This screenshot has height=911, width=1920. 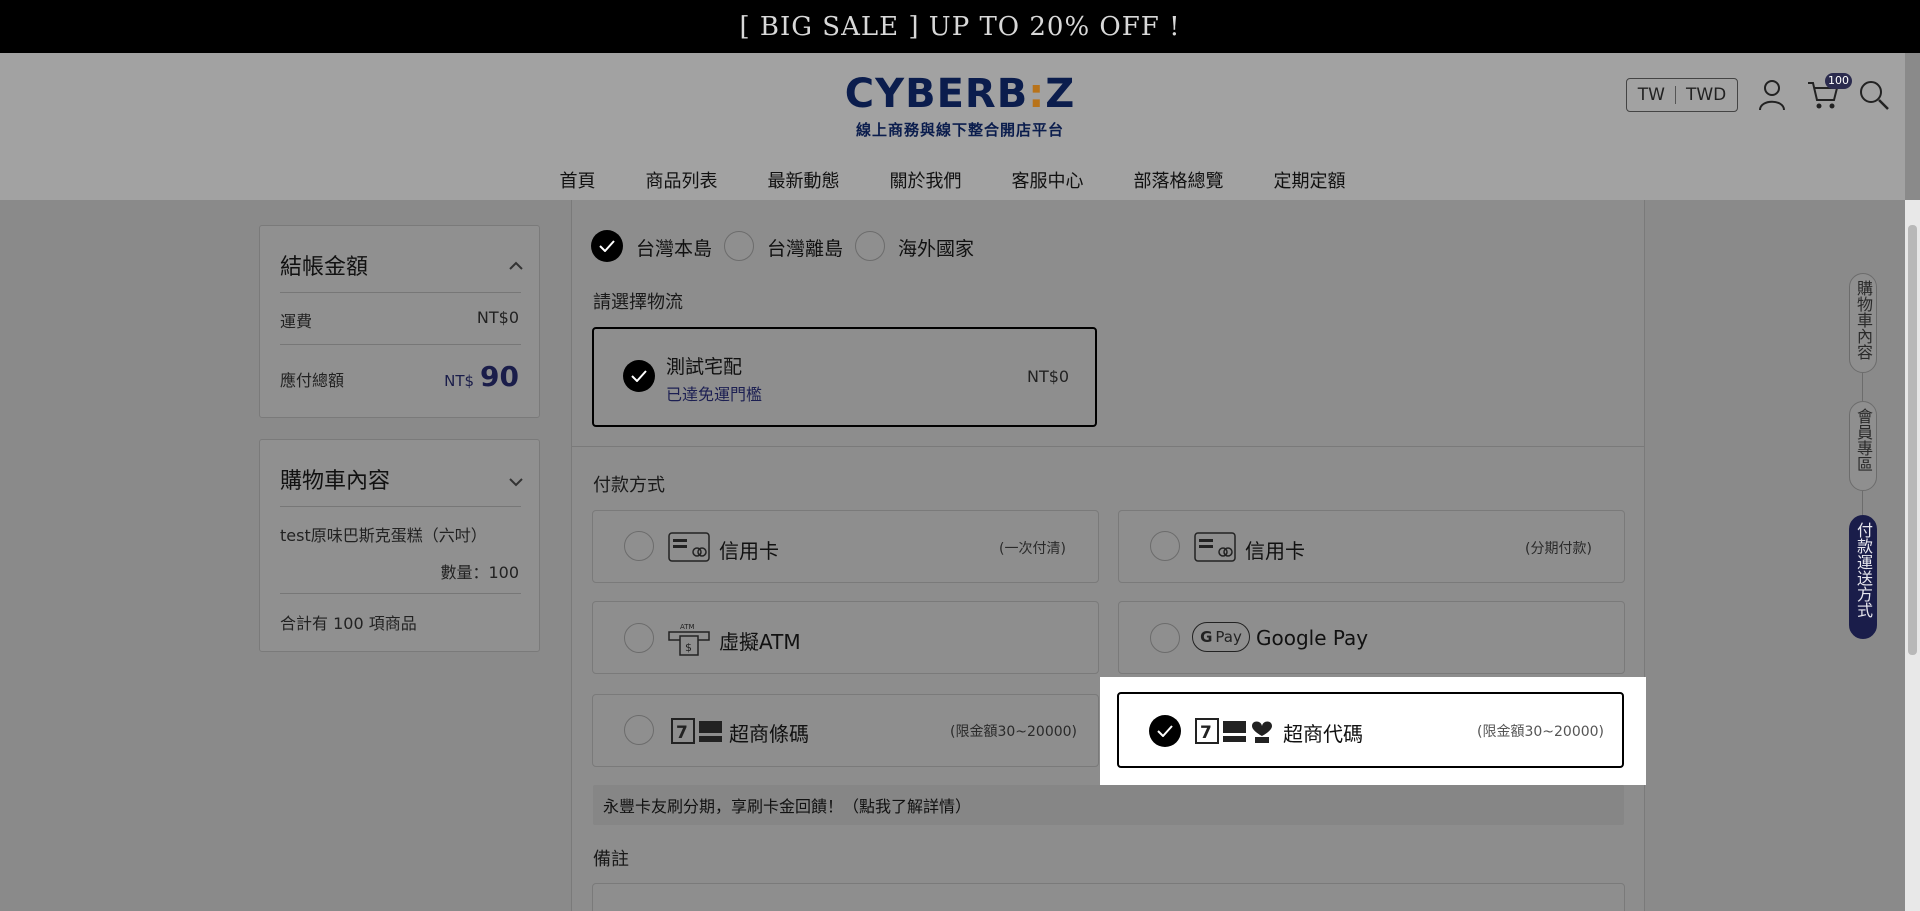 What do you see at coordinates (1651, 95) in the screenshot?
I see `language-label: TW` at bounding box center [1651, 95].